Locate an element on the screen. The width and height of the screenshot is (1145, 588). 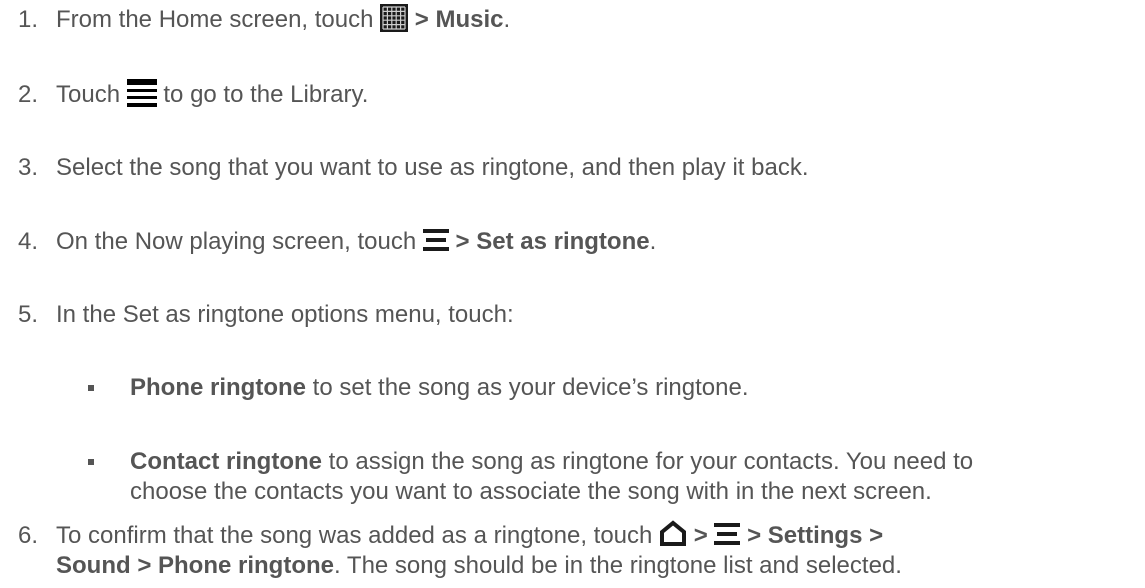
step-number: 2. is located at coordinates (28, 94).